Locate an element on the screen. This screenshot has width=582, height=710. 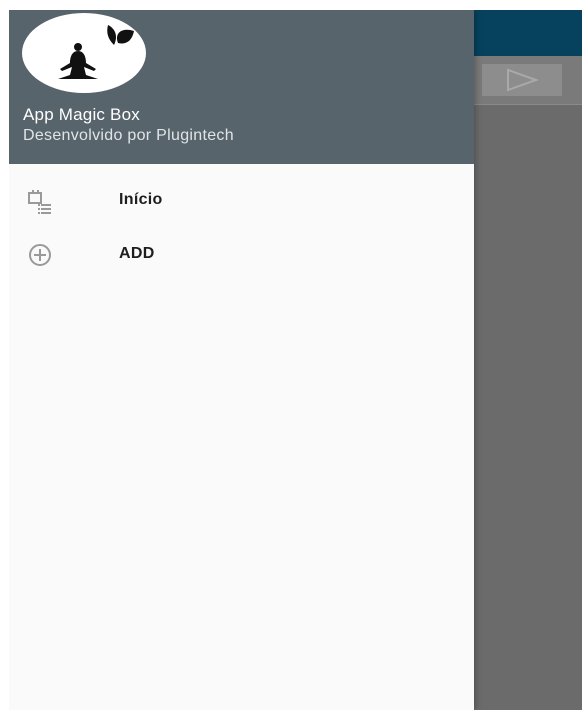
drawer-item-add: ADD is located at coordinates (241, 255).